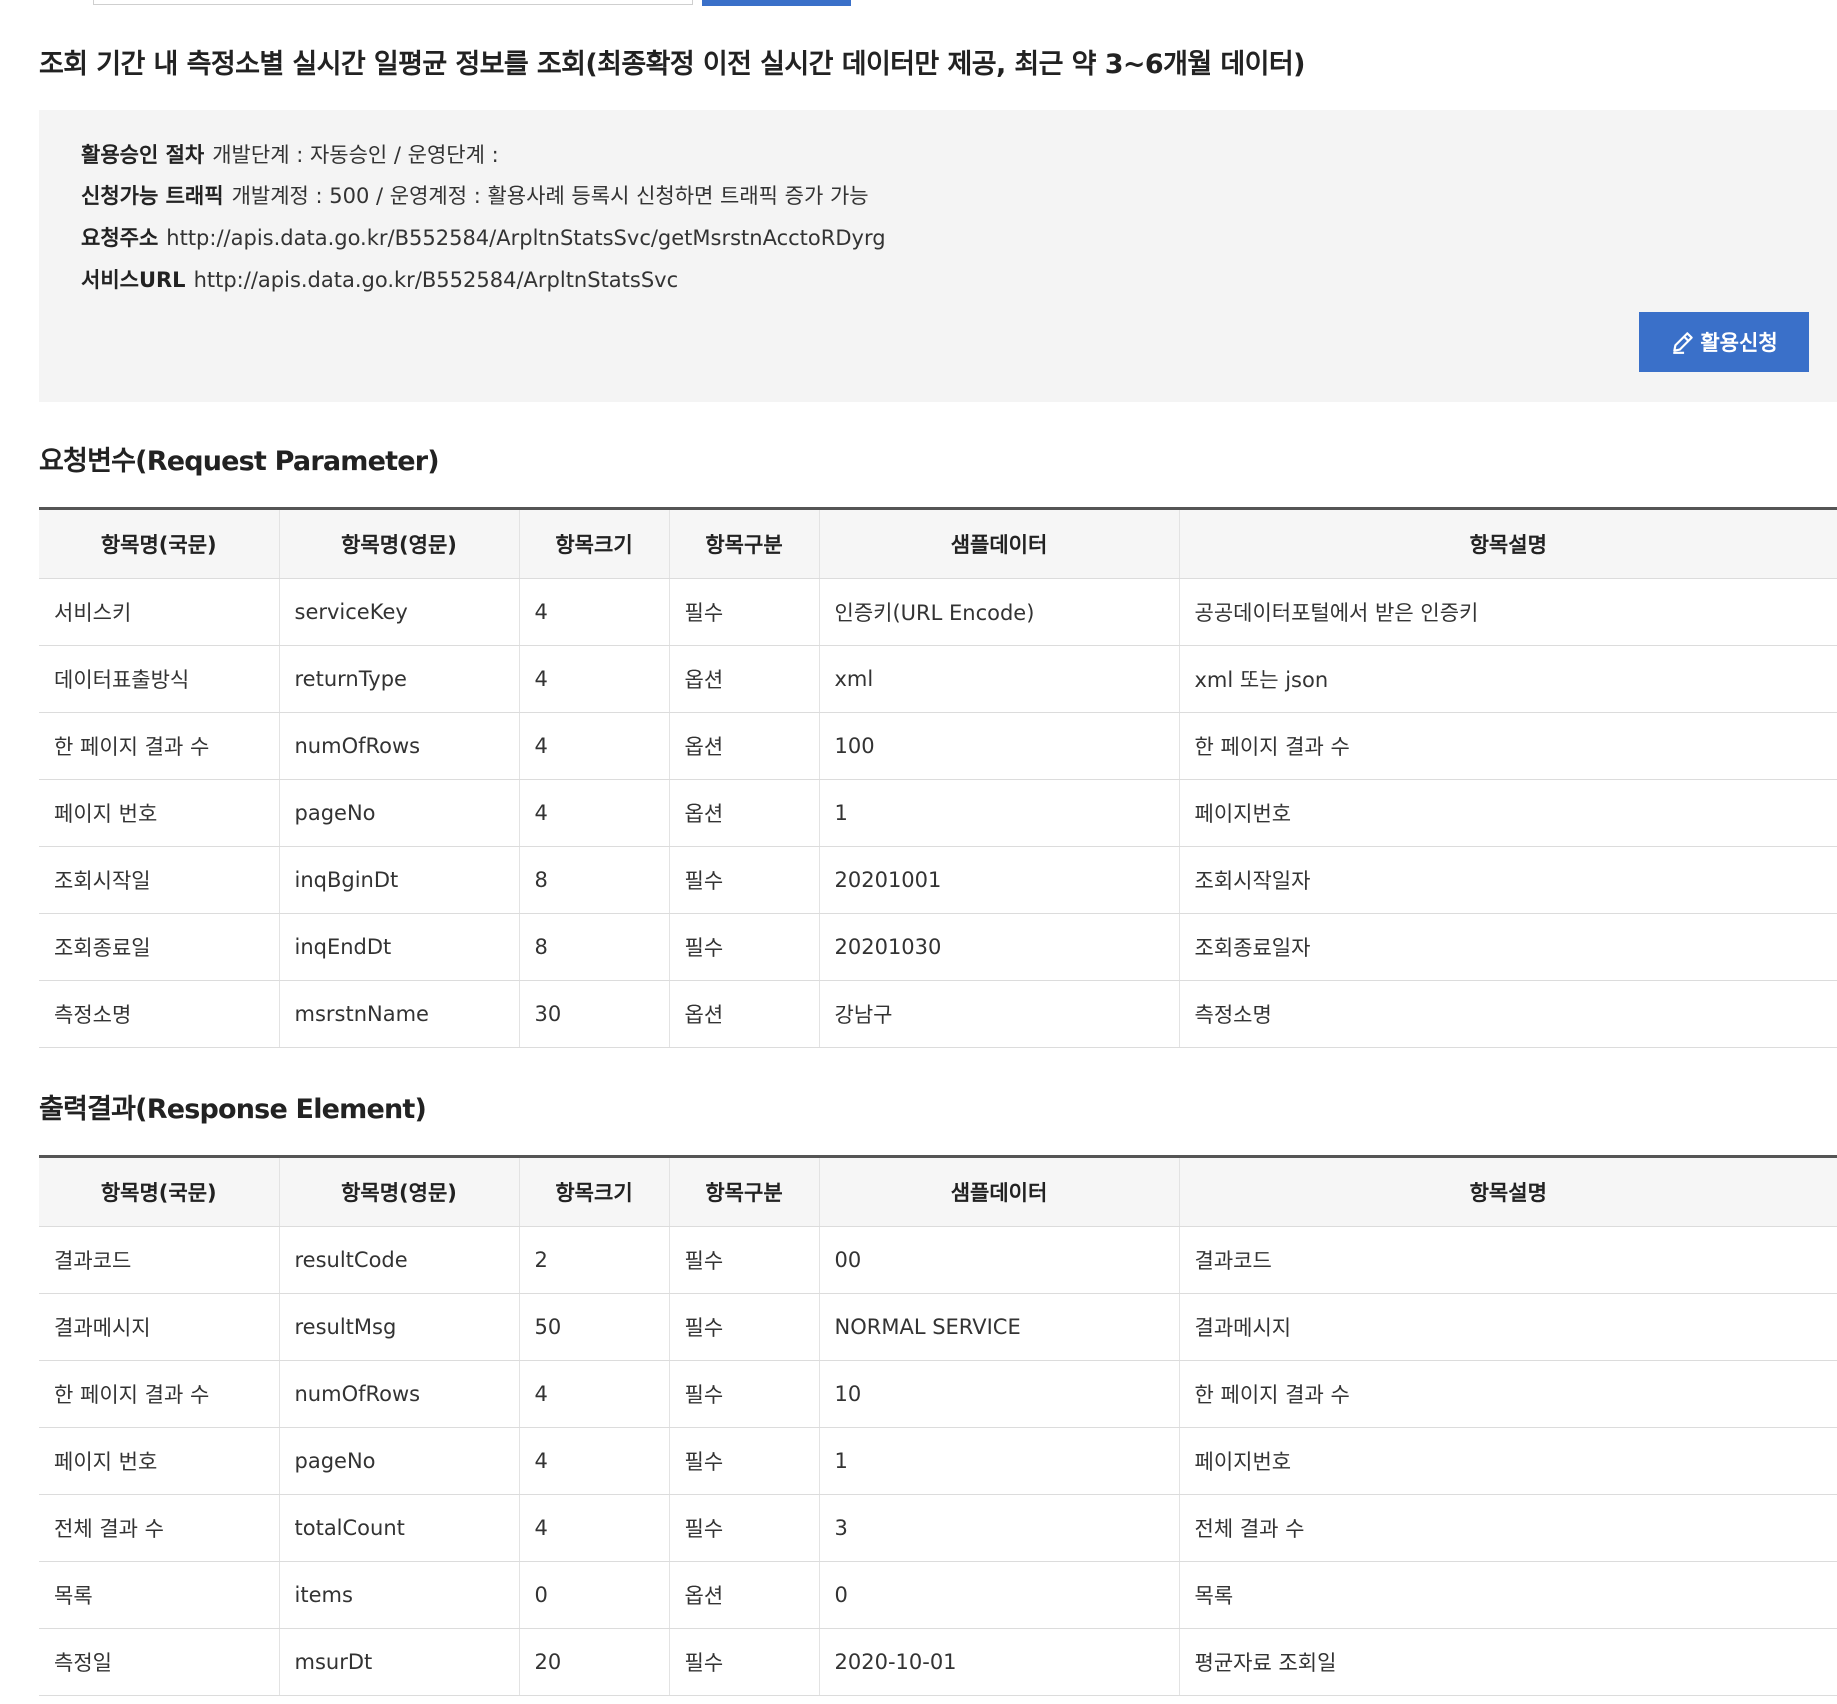 This screenshot has width=1837, height=1704. I want to click on table-cell: 2, so click(594, 1260).